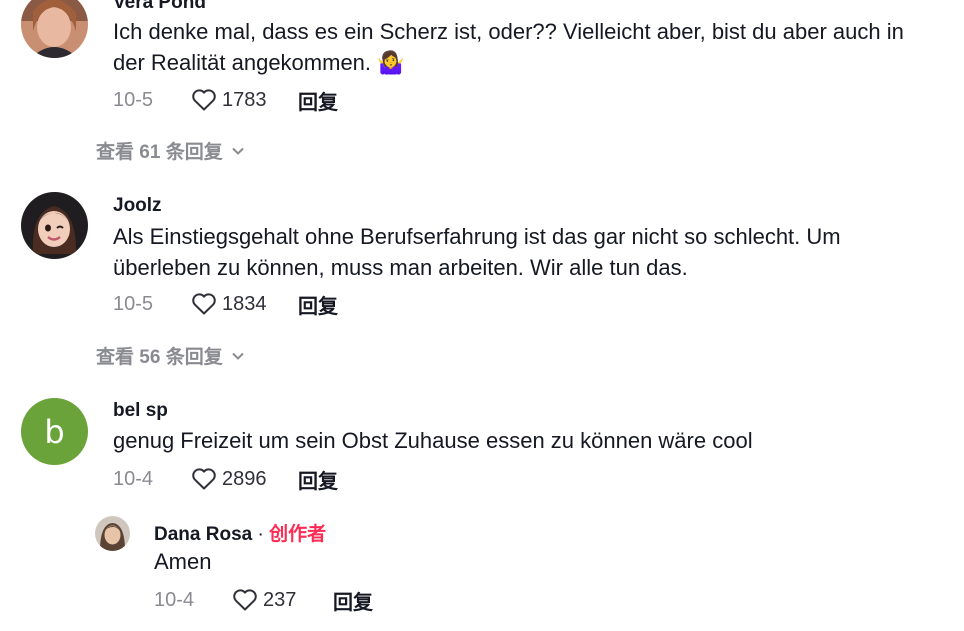 This screenshot has height=631, width=964. I want to click on view-replies-button: 查看 61 条回复, so click(170, 150).